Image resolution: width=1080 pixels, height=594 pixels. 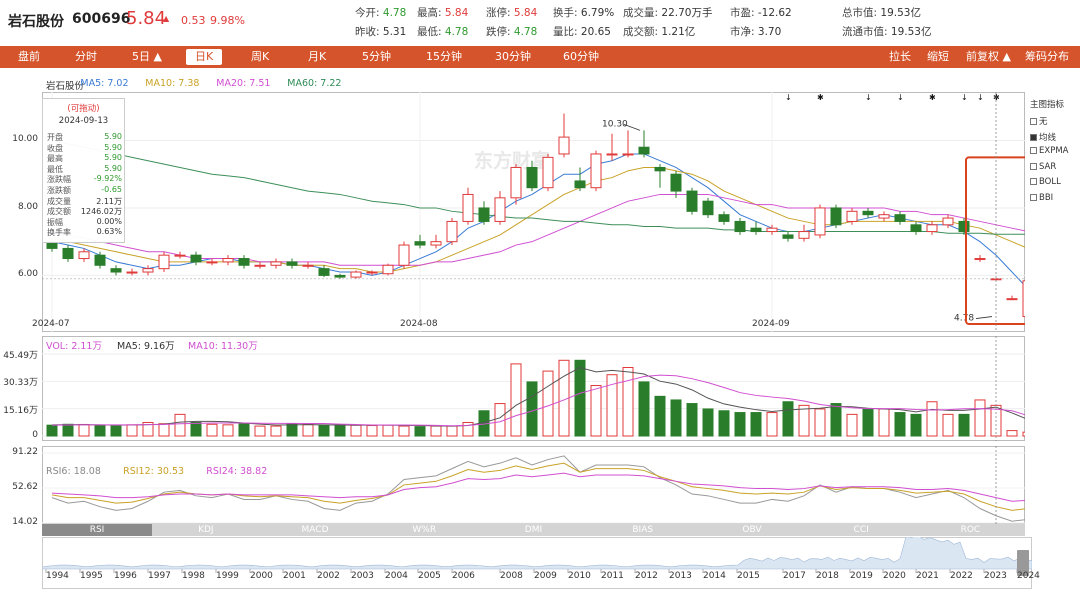 What do you see at coordinates (900, 97) in the screenshot?
I see `down-arrow-marker-icon: ↓` at bounding box center [900, 97].